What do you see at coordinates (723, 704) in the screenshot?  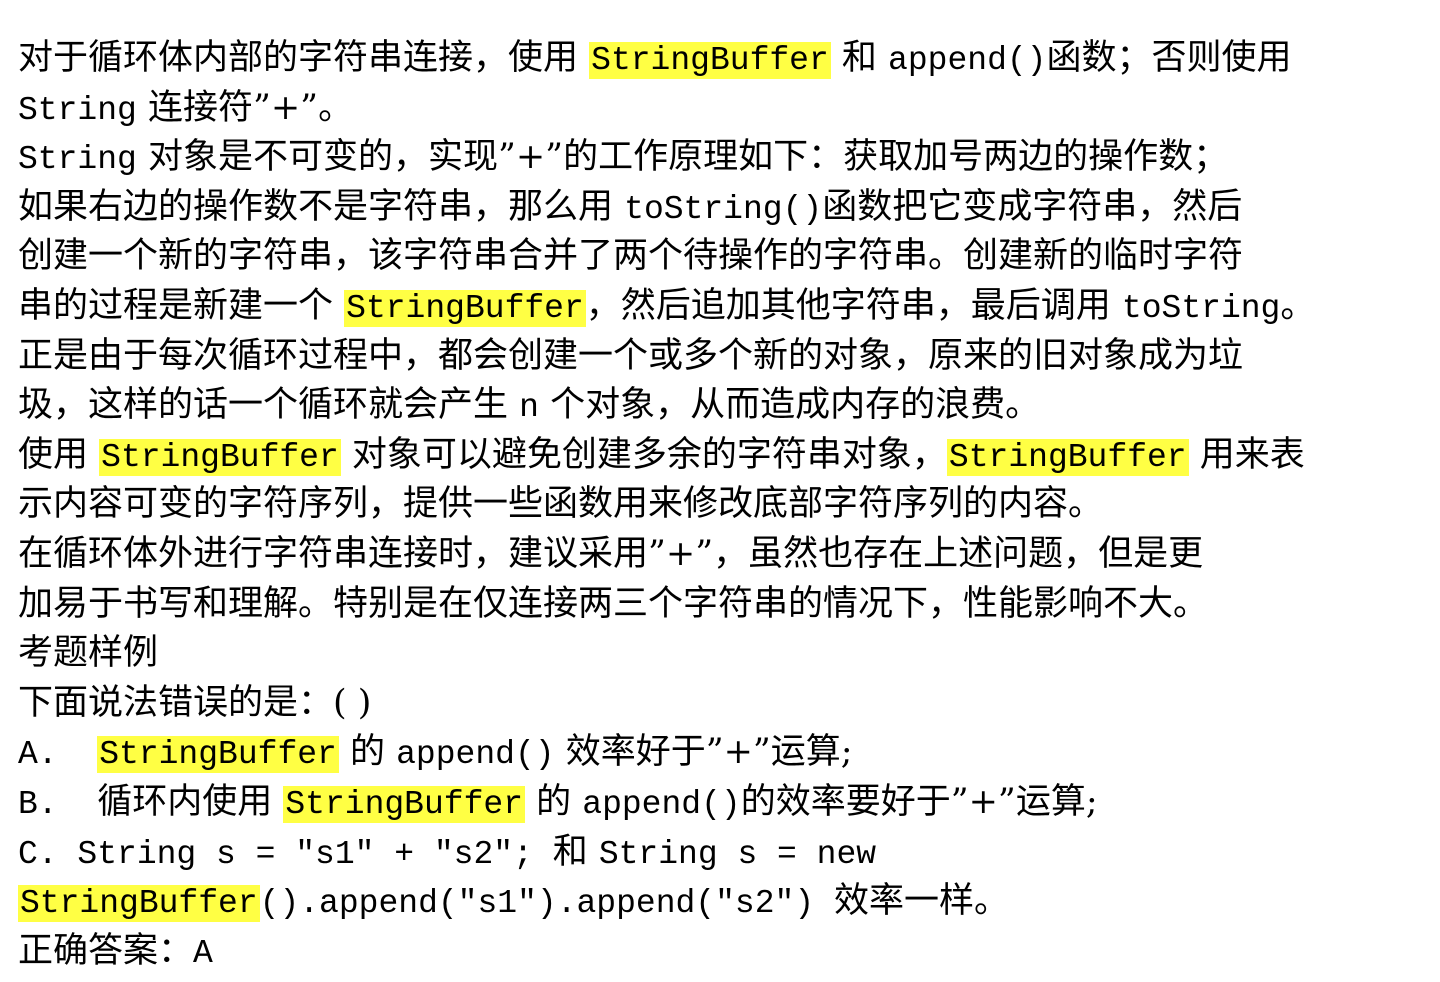 I see `text-line-14: 下面说法错误的是：( )` at bounding box center [723, 704].